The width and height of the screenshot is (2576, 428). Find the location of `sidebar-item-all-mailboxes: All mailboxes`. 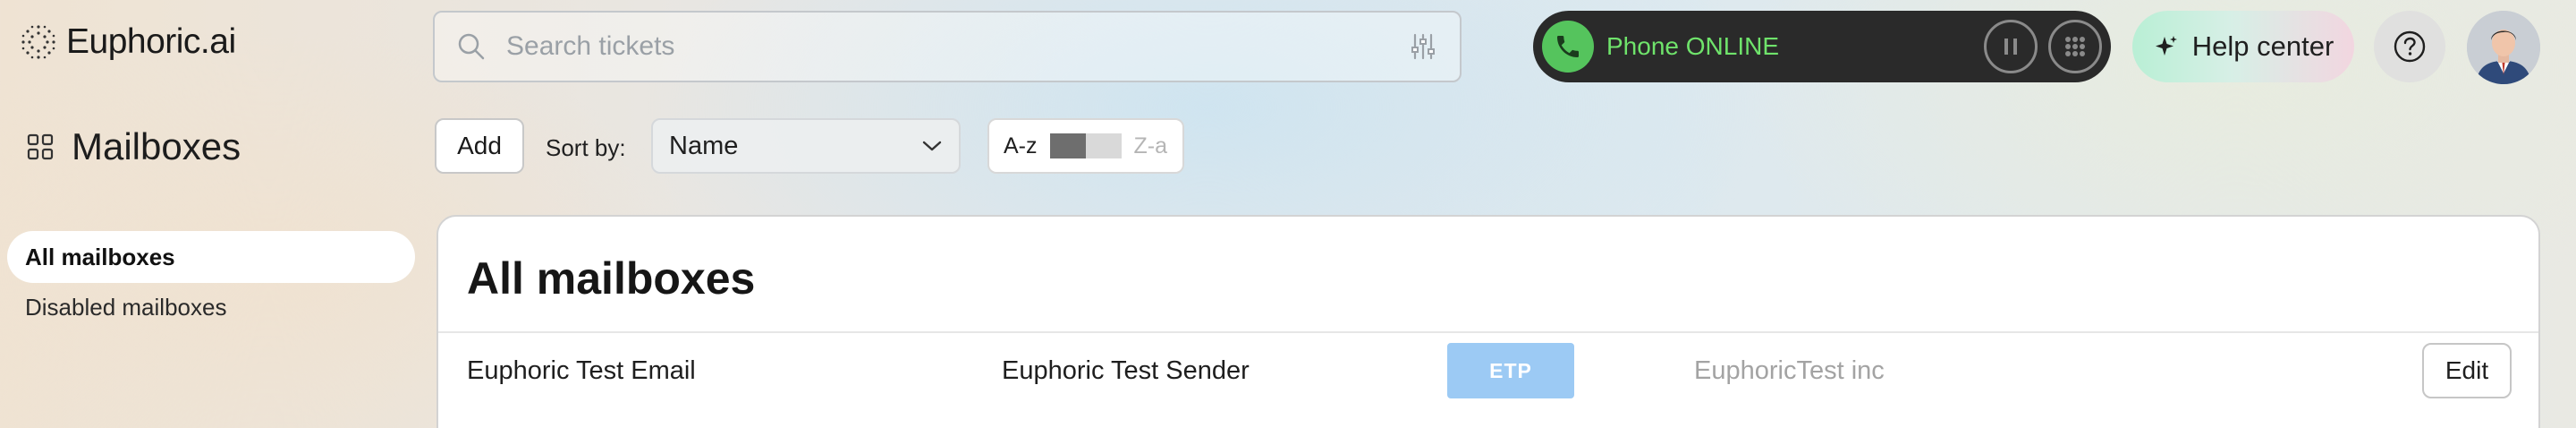

sidebar-item-all-mailboxes: All mailboxes is located at coordinates (211, 257).